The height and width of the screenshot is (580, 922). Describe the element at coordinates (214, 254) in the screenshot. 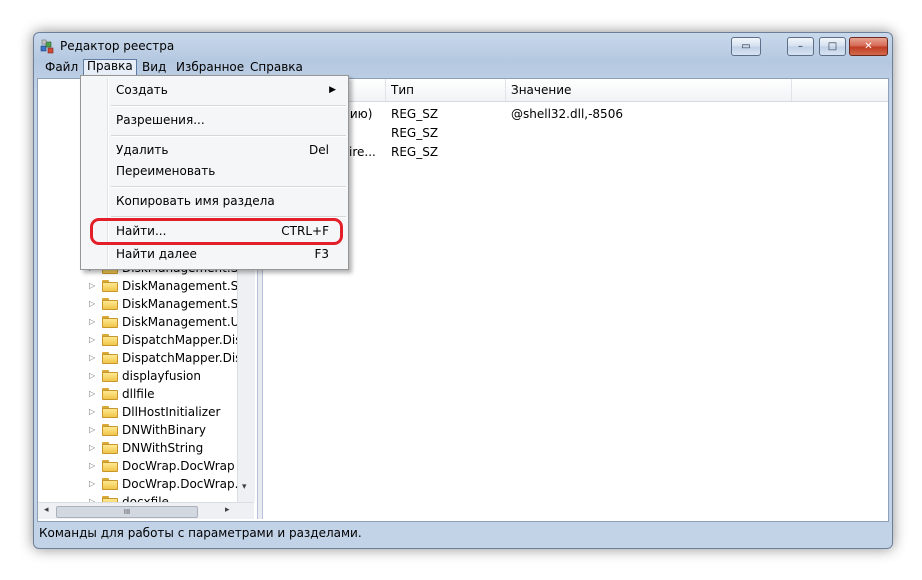

I see `menu-item-find-next: Найти далее F3` at that location.